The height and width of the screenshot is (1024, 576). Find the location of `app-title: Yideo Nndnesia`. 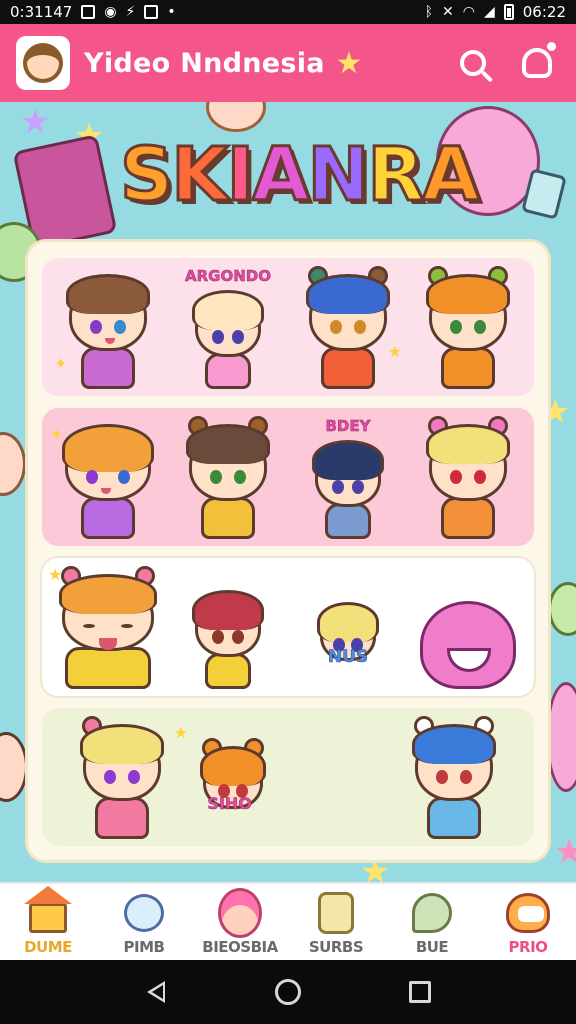

app-title: Yideo Nndnesia is located at coordinates (204, 63).